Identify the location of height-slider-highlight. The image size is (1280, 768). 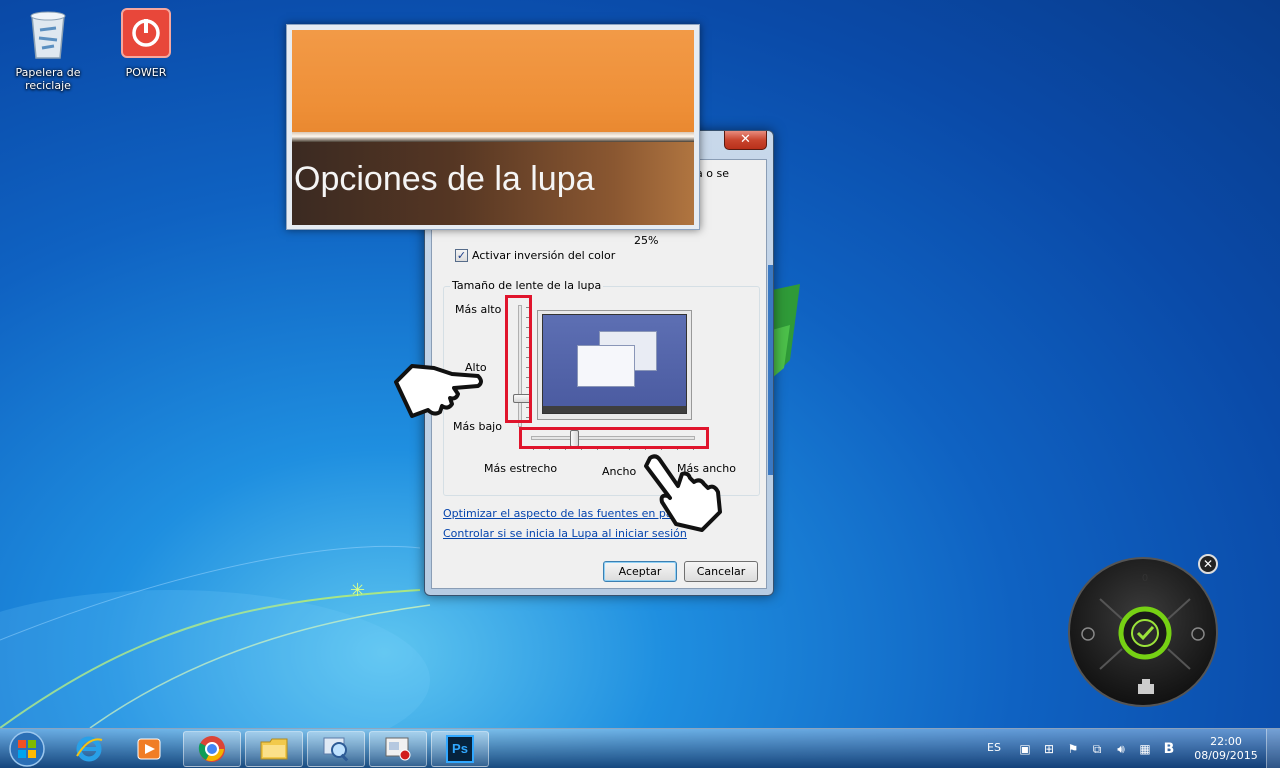
(518, 359).